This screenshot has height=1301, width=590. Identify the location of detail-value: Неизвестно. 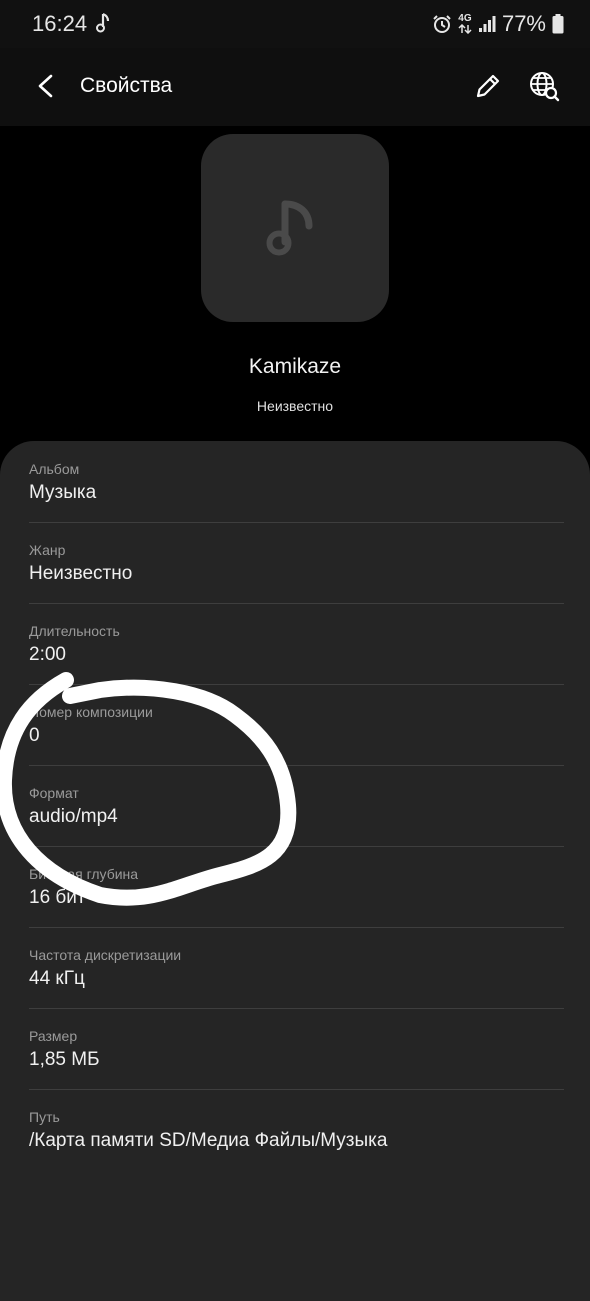
(81, 573).